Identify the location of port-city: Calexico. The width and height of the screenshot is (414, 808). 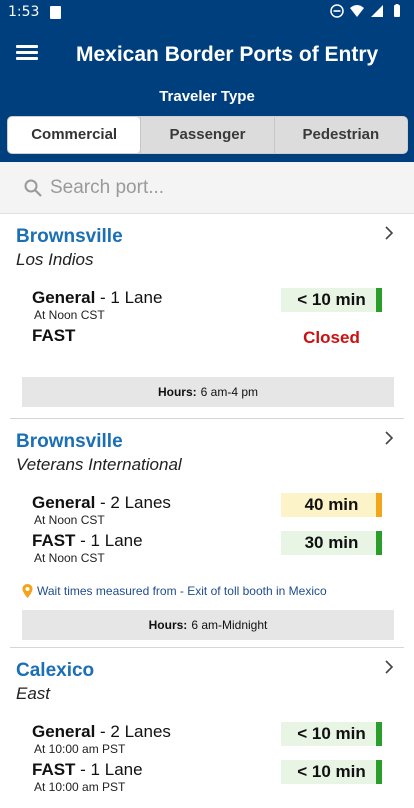
(55, 670).